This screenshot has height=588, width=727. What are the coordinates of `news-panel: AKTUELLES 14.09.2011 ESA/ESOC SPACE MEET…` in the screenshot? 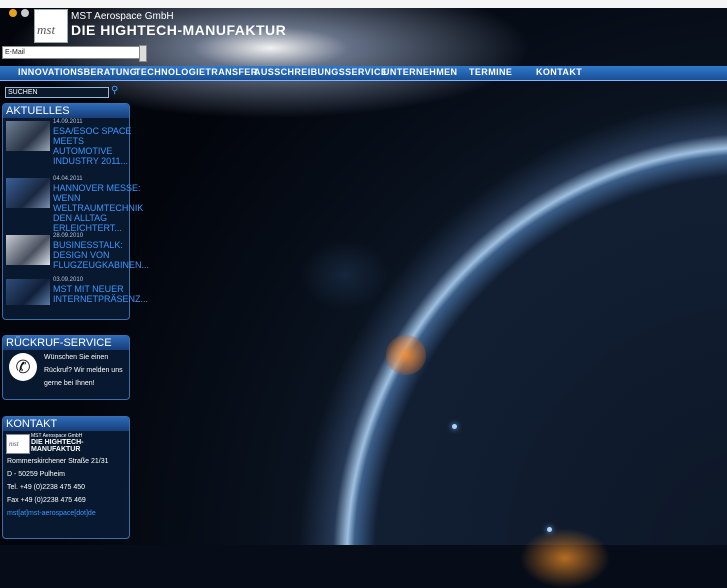 It's located at (75, 211).